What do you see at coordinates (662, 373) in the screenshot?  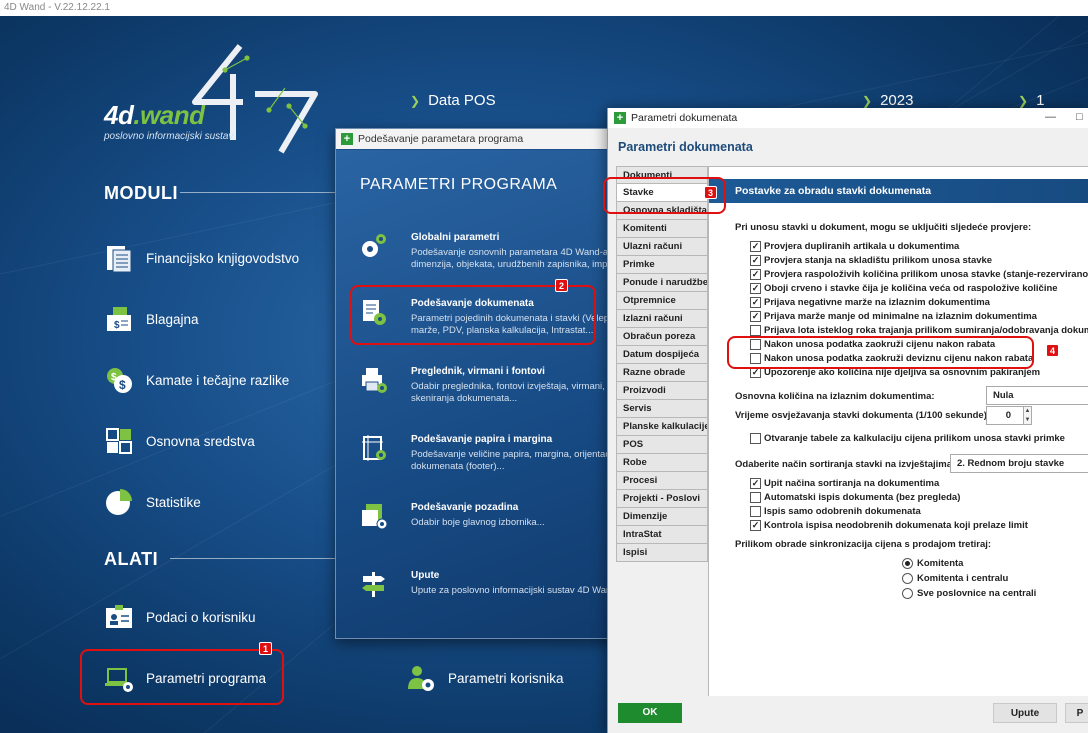 I see `tab-razne-obrade: Razne obrade` at bounding box center [662, 373].